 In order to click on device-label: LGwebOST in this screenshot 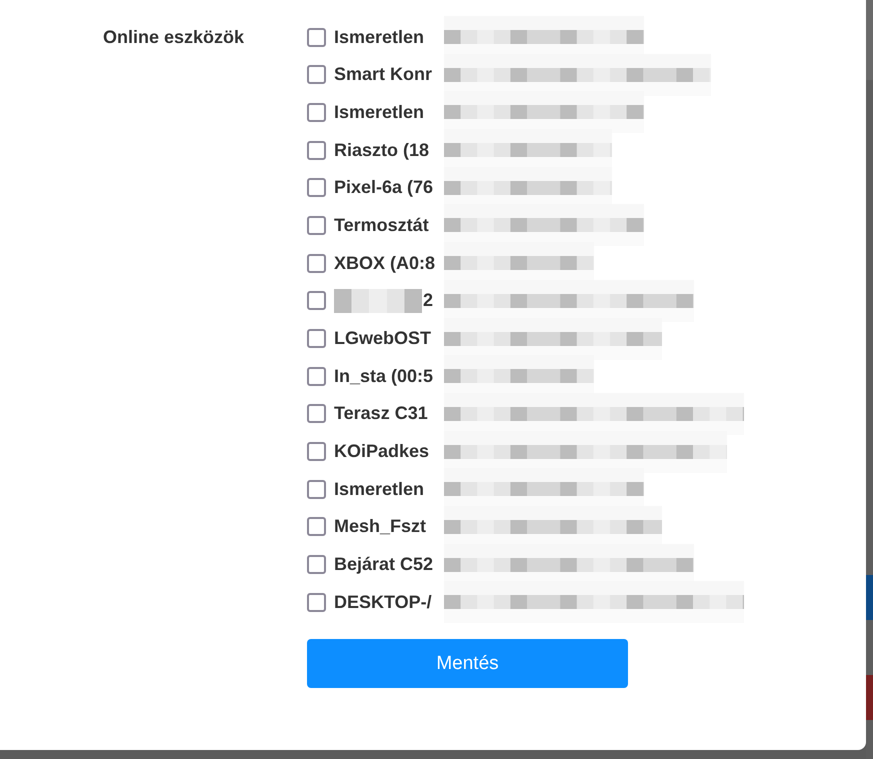, I will do `click(383, 338)`.